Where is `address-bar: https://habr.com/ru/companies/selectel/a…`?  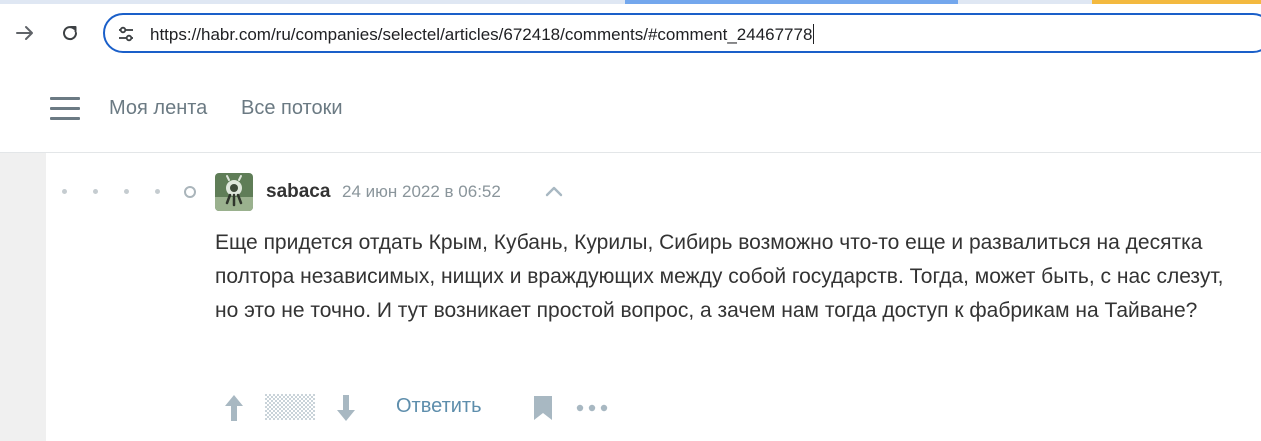 address-bar: https://habr.com/ru/companies/selectel/a… is located at coordinates (682, 33).